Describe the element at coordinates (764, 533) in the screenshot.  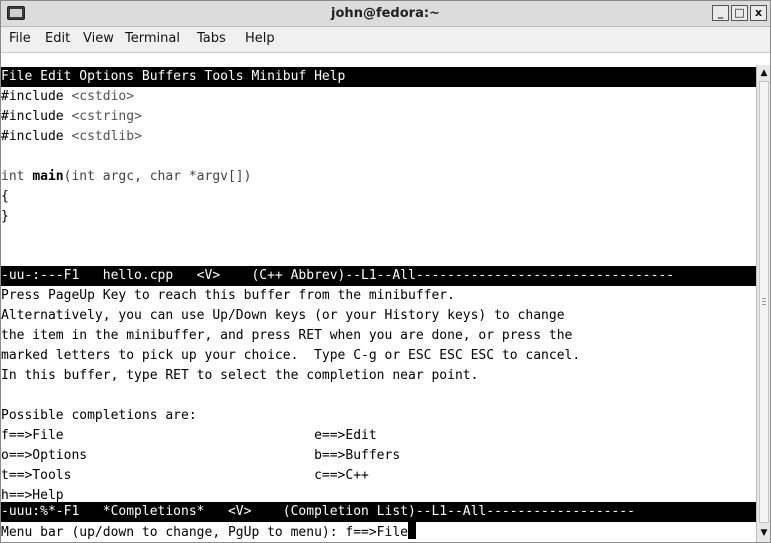
I see `scroll-down-arrow-icon: ▼` at that location.